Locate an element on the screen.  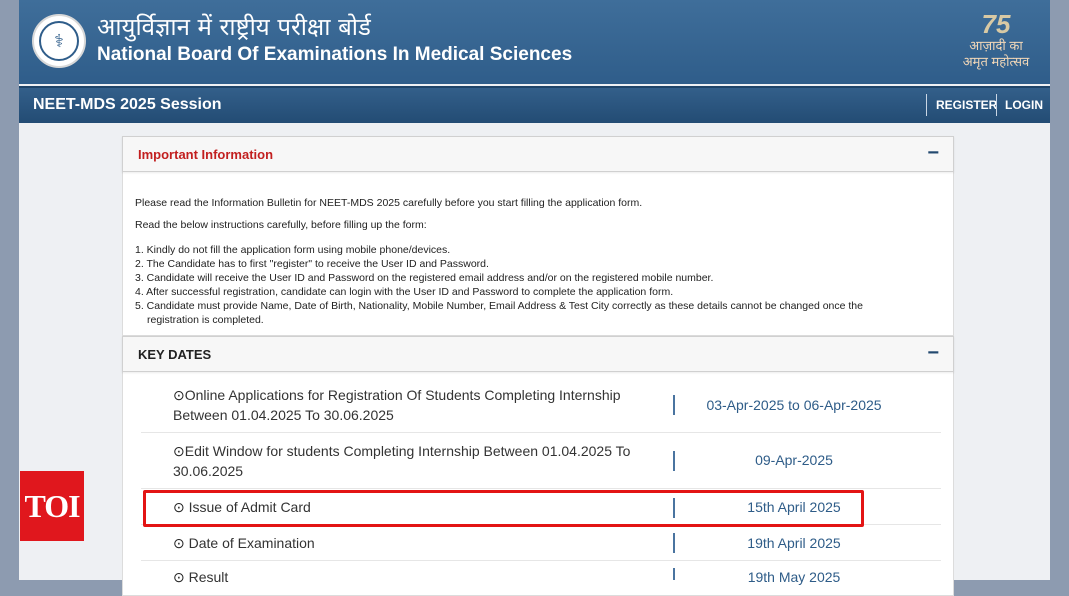
key-date-value: 03-Apr-2025 to 06-Apr-2025 is located at coordinates (794, 405).